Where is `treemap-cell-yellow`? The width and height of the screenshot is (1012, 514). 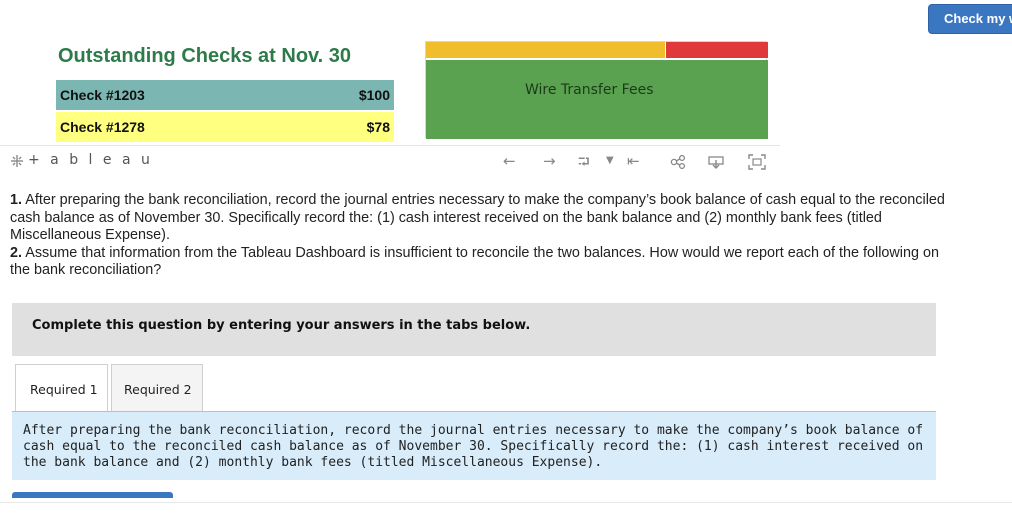
treemap-cell-yellow is located at coordinates (545, 50).